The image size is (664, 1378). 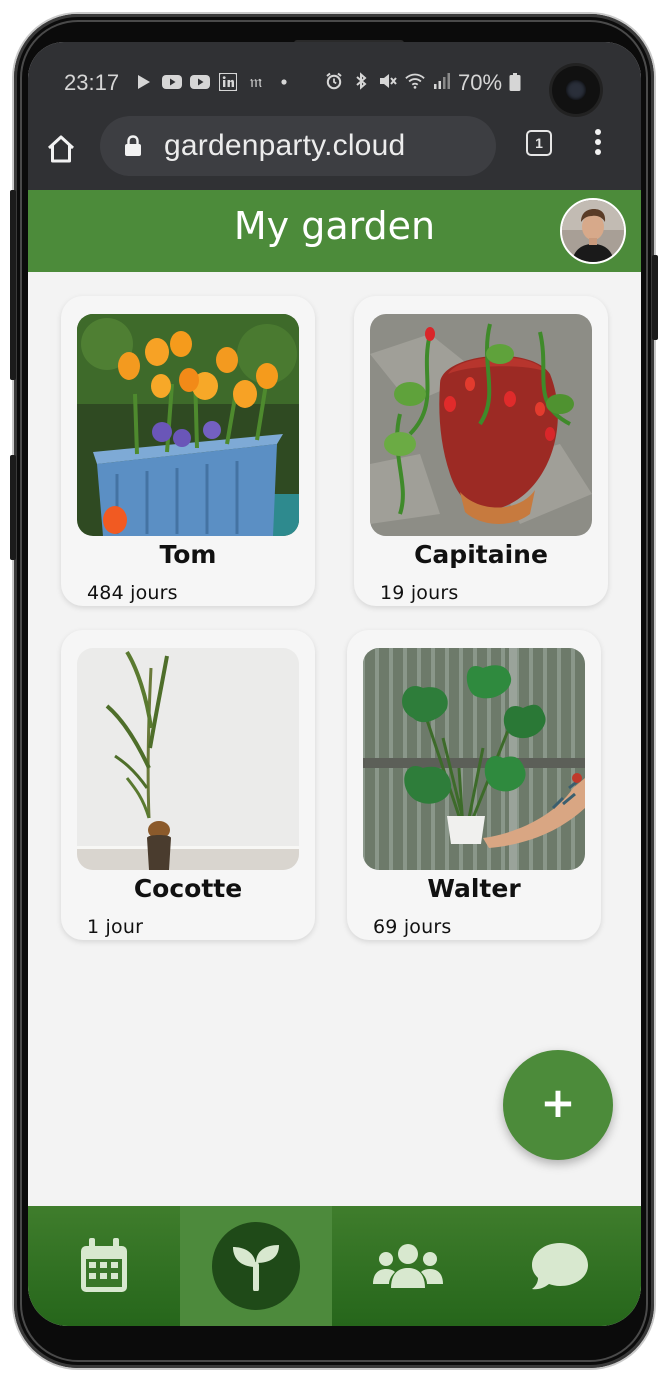 I want to click on avatar, so click(x=593, y=231).